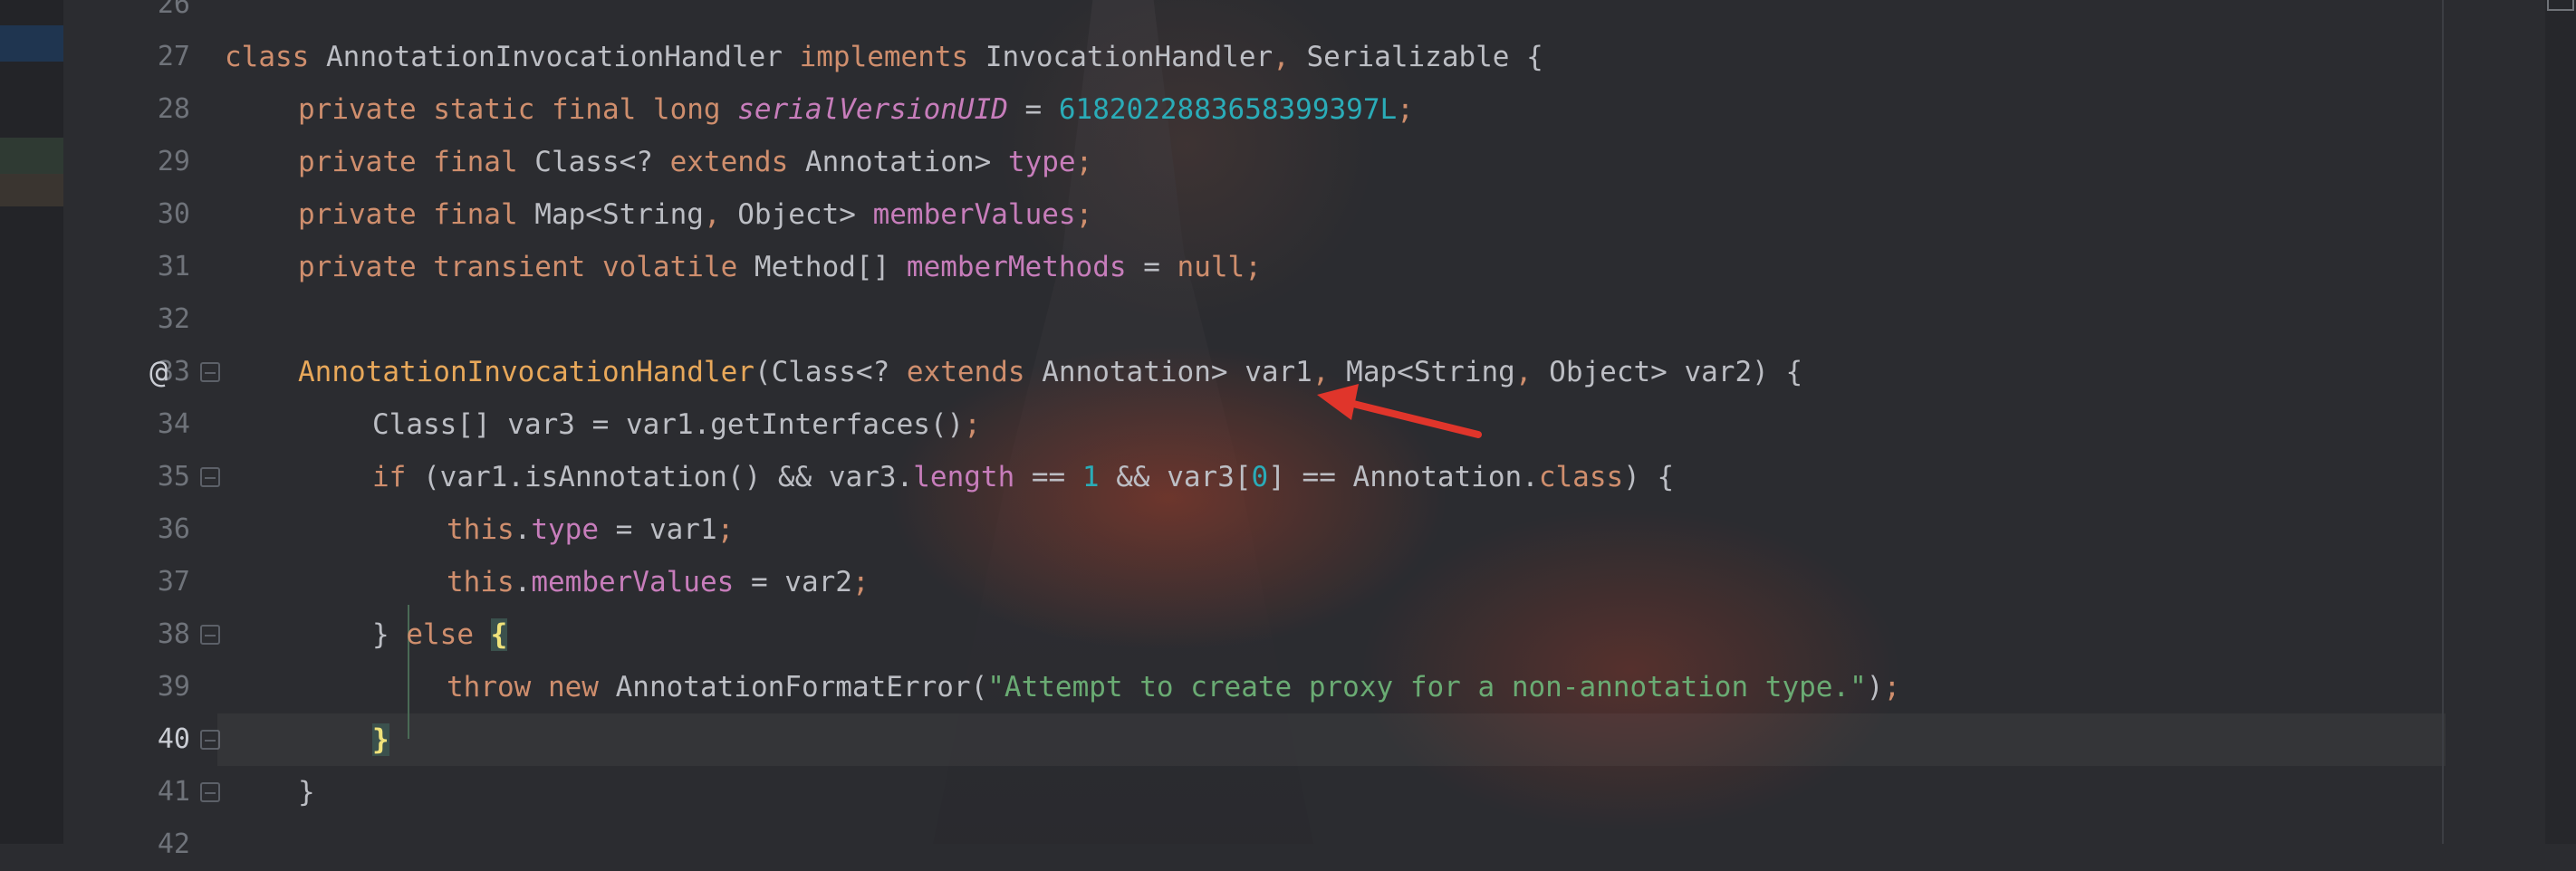  I want to click on code-line-40: }, so click(380, 739).